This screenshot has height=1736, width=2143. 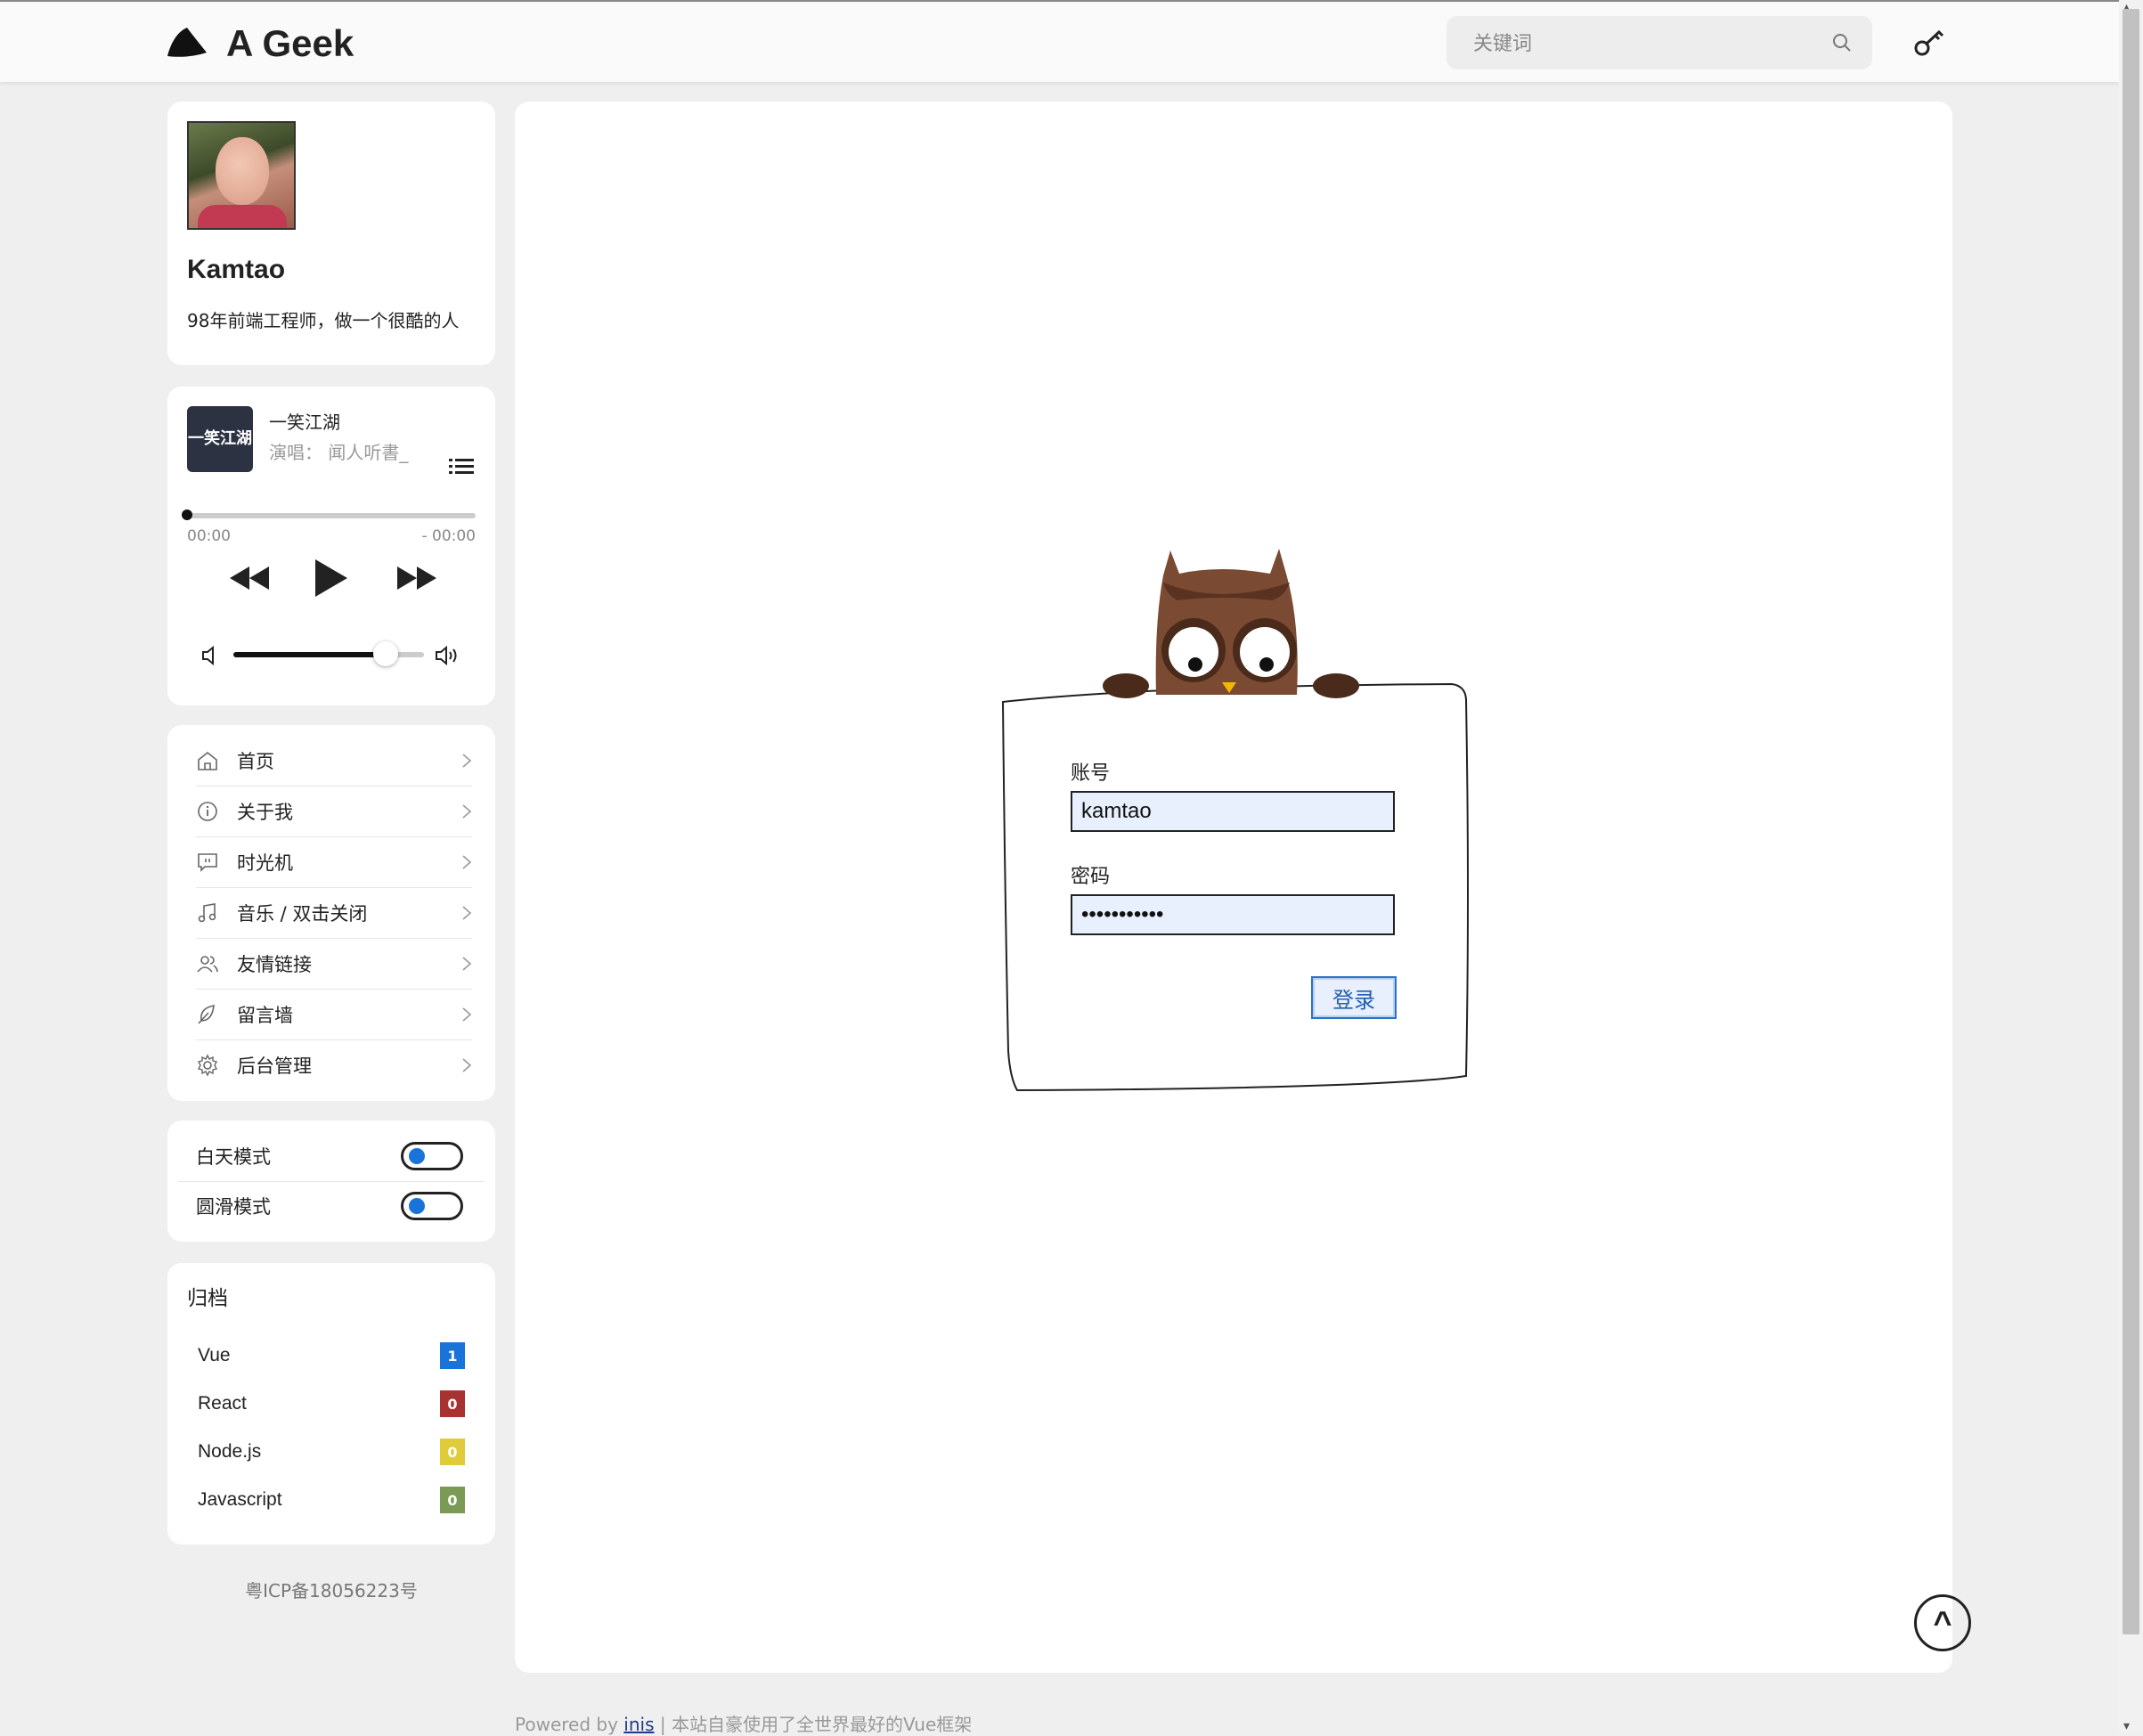 I want to click on site-title: A Geek, so click(x=290, y=43).